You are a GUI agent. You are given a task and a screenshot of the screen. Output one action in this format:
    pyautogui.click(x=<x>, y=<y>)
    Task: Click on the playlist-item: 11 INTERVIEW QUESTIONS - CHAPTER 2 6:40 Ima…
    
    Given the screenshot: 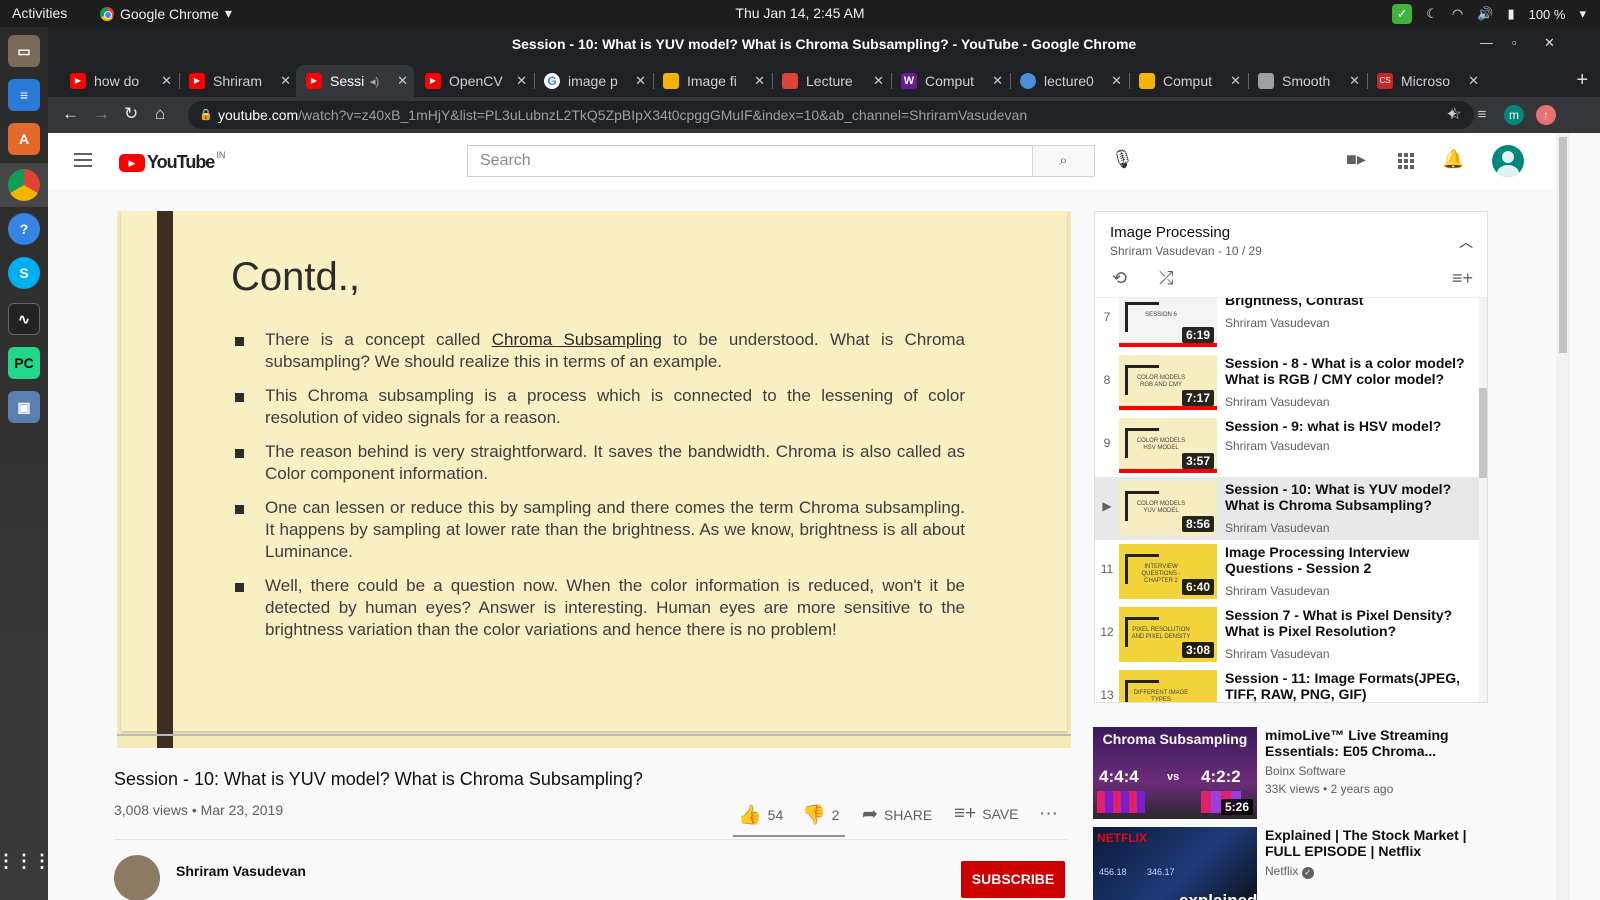 What is the action you would take?
    pyautogui.click(x=1287, y=571)
    